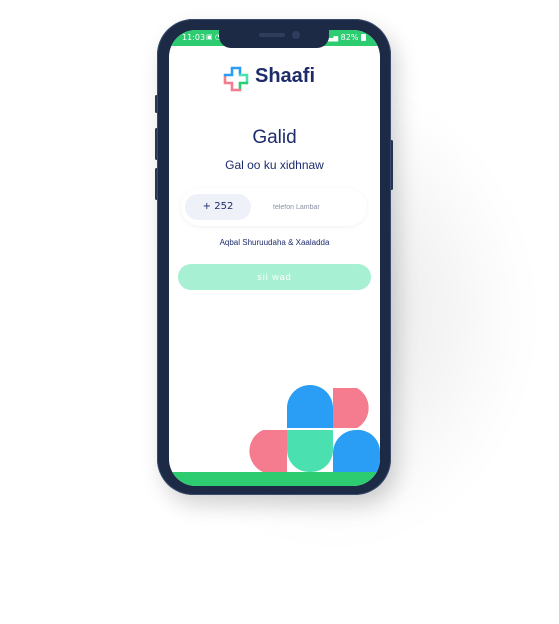 The width and height of the screenshot is (559, 624). I want to click on blue-drop-shape, so click(310, 406).